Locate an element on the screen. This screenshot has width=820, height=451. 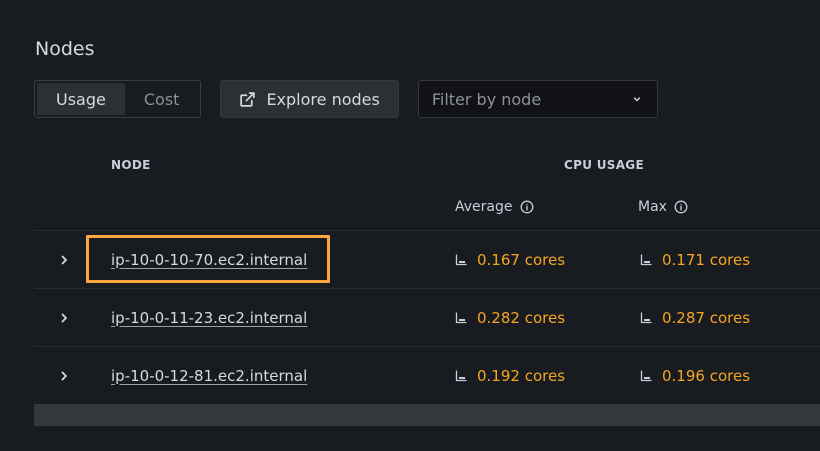
cpu-max-value: 0.171 cores is located at coordinates (695, 260).